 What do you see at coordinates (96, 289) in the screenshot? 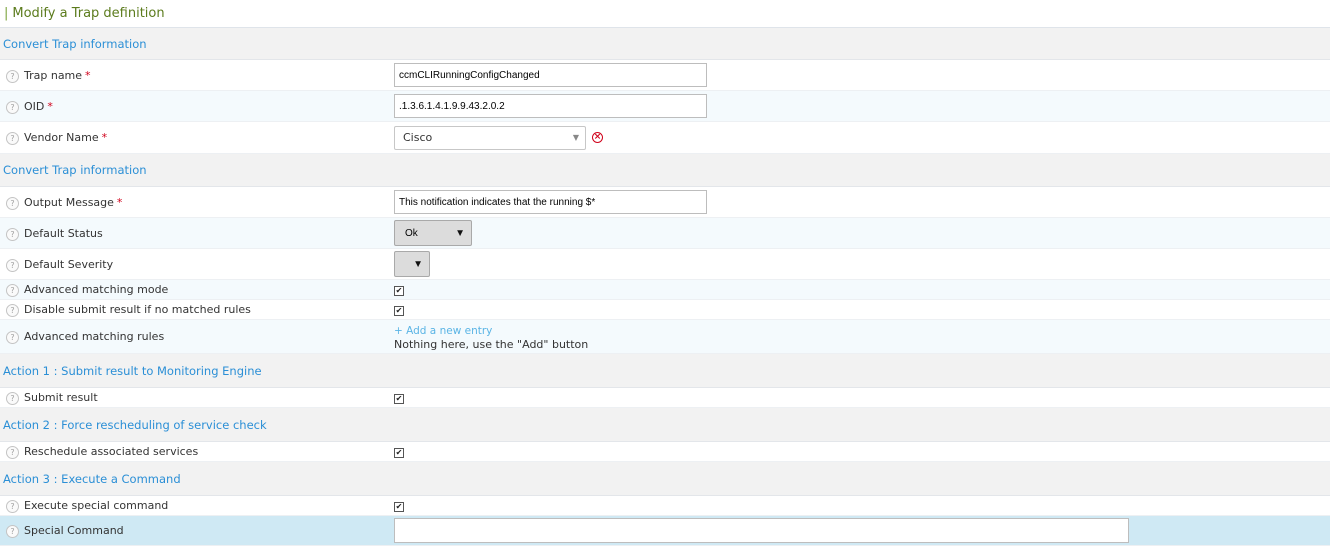
I see `advanced-matching-mode-label: Advanced matching mode` at bounding box center [96, 289].